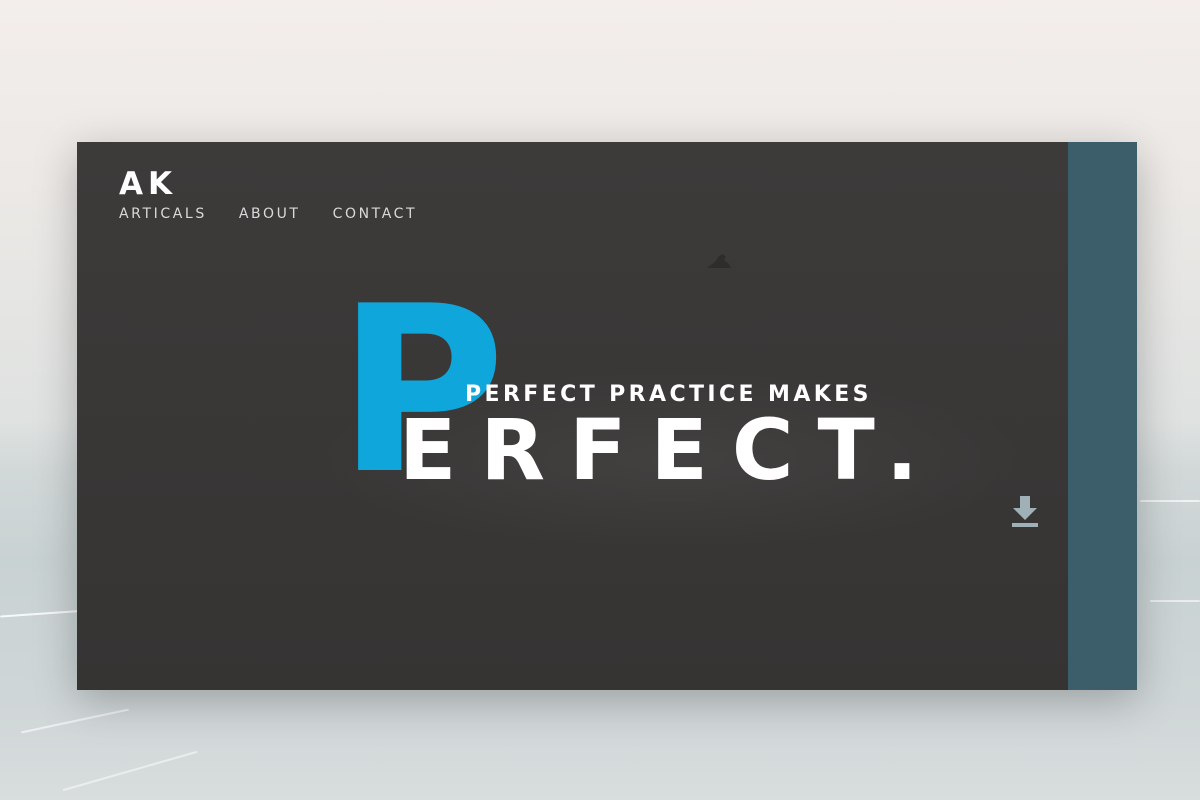 The height and width of the screenshot is (800, 1200). What do you see at coordinates (719, 261) in the screenshot?
I see `bird-silhouette` at bounding box center [719, 261].